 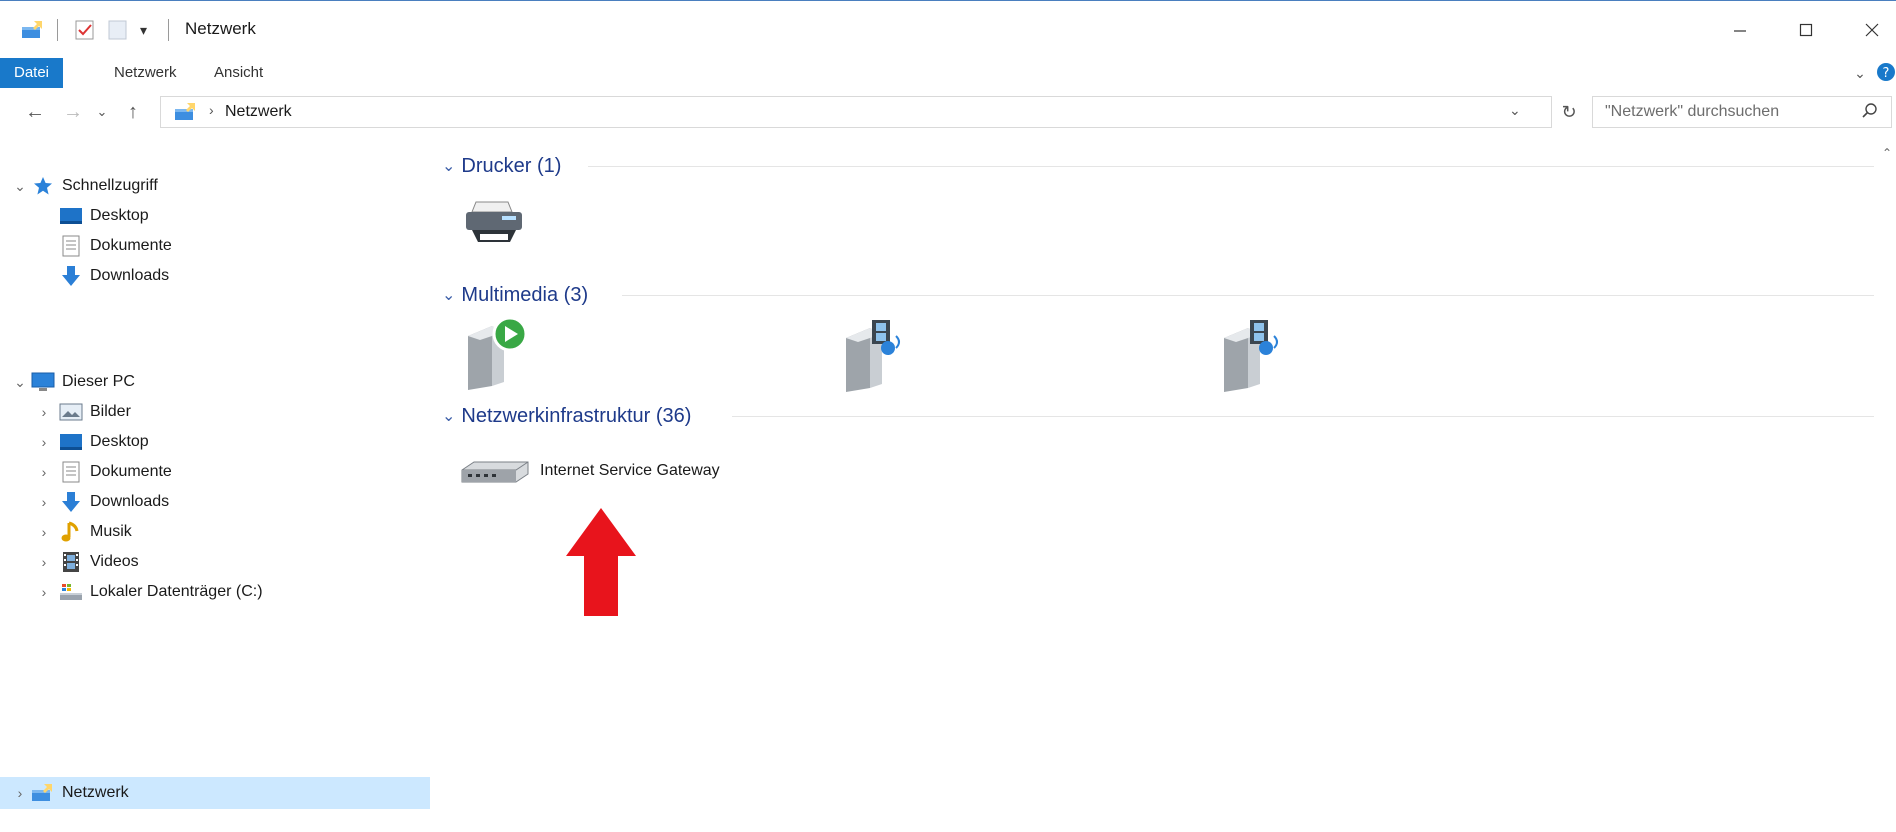 What do you see at coordinates (225, 472) in the screenshot?
I see `sidebar-item-dokumente-pc: › Dokumente` at bounding box center [225, 472].